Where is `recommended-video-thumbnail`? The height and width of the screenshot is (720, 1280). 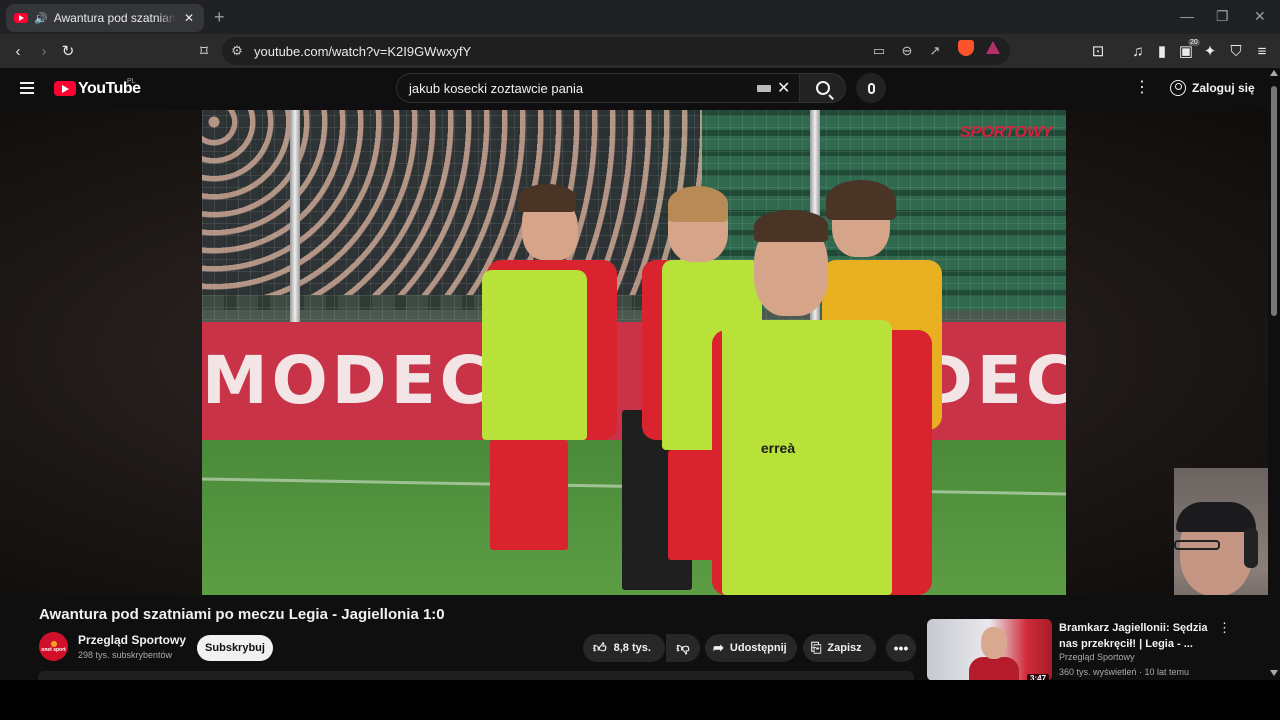
recommended-video-thumbnail is located at coordinates (989, 650).